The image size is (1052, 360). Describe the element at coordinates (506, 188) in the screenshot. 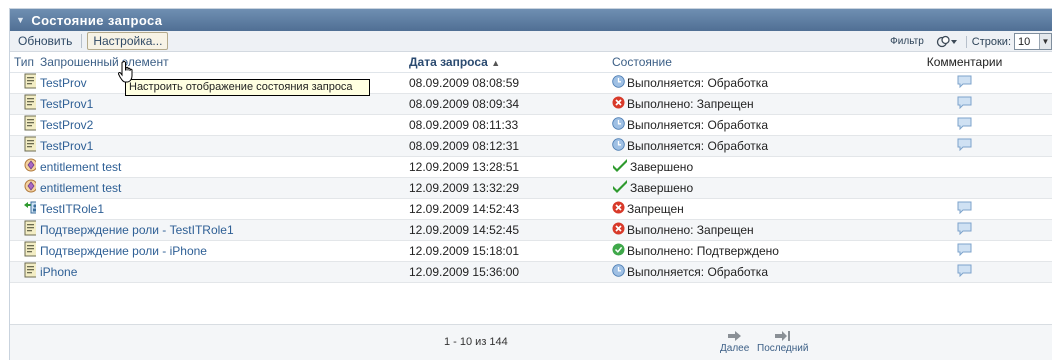

I see `request-date-cell: 12.09.2009 13:32:29` at that location.